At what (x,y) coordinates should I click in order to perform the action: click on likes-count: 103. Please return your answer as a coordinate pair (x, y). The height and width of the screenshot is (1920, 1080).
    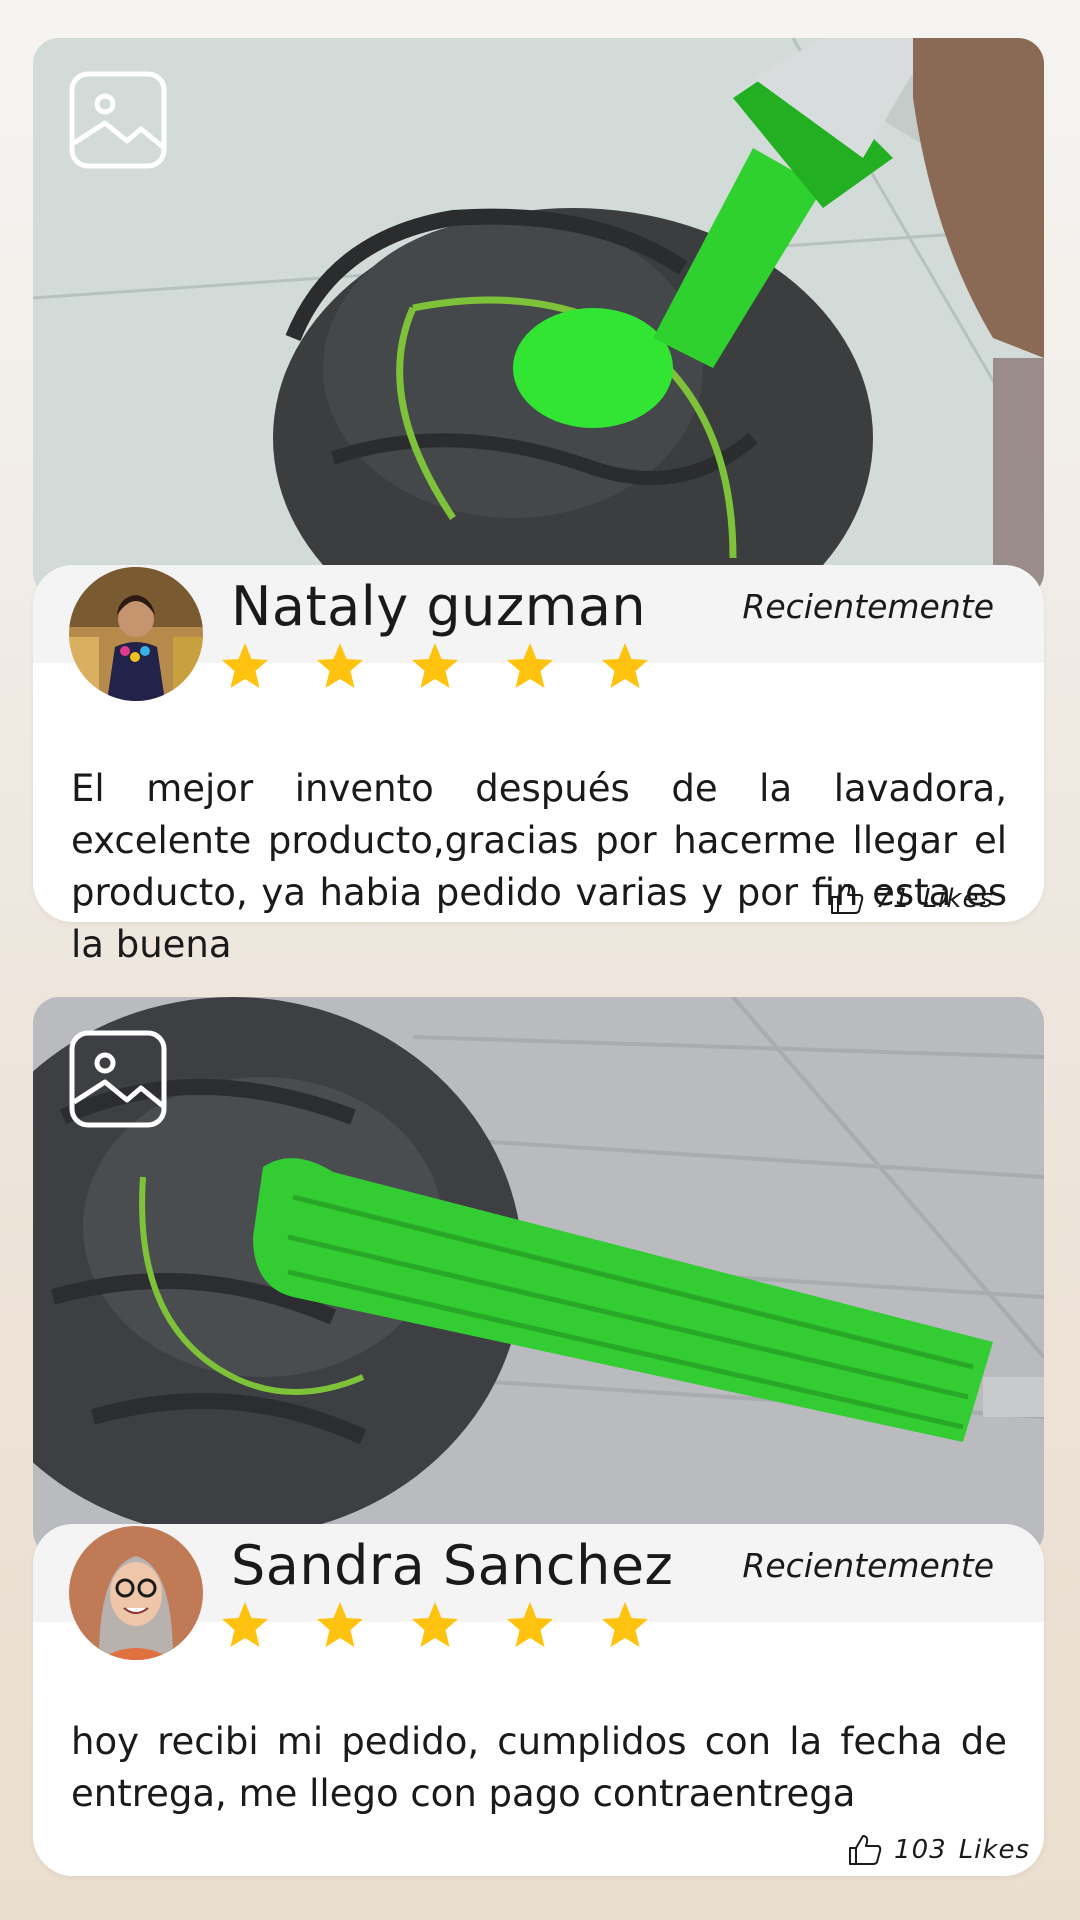
    Looking at the image, I should click on (920, 1850).